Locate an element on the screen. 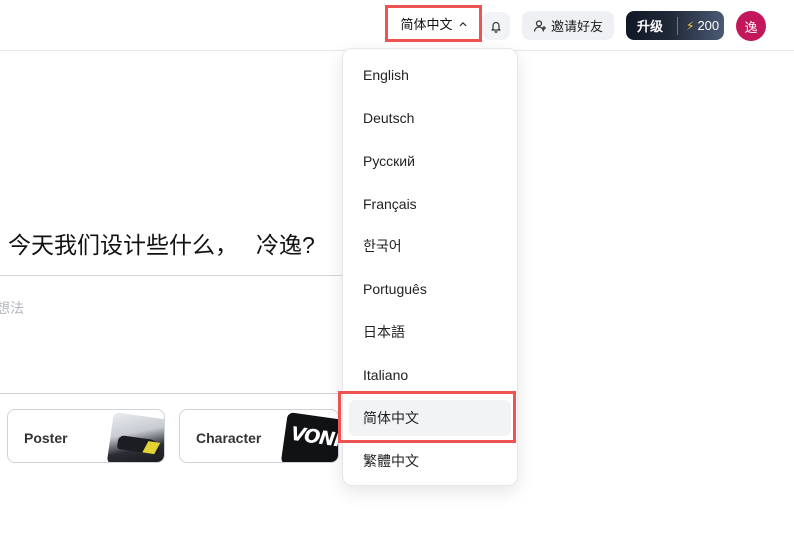 The image size is (794, 547). language-option-simplified-chinese: 简体中文 is located at coordinates (430, 418).